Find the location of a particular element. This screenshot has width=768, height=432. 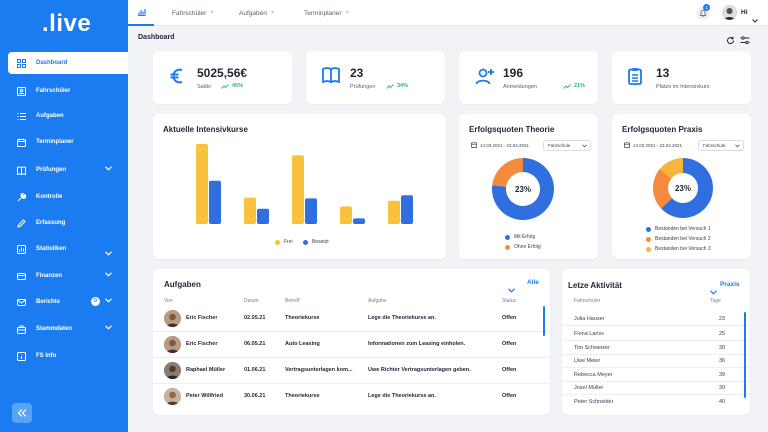

intensivkurse-bar-chart is located at coordinates (304, 184).